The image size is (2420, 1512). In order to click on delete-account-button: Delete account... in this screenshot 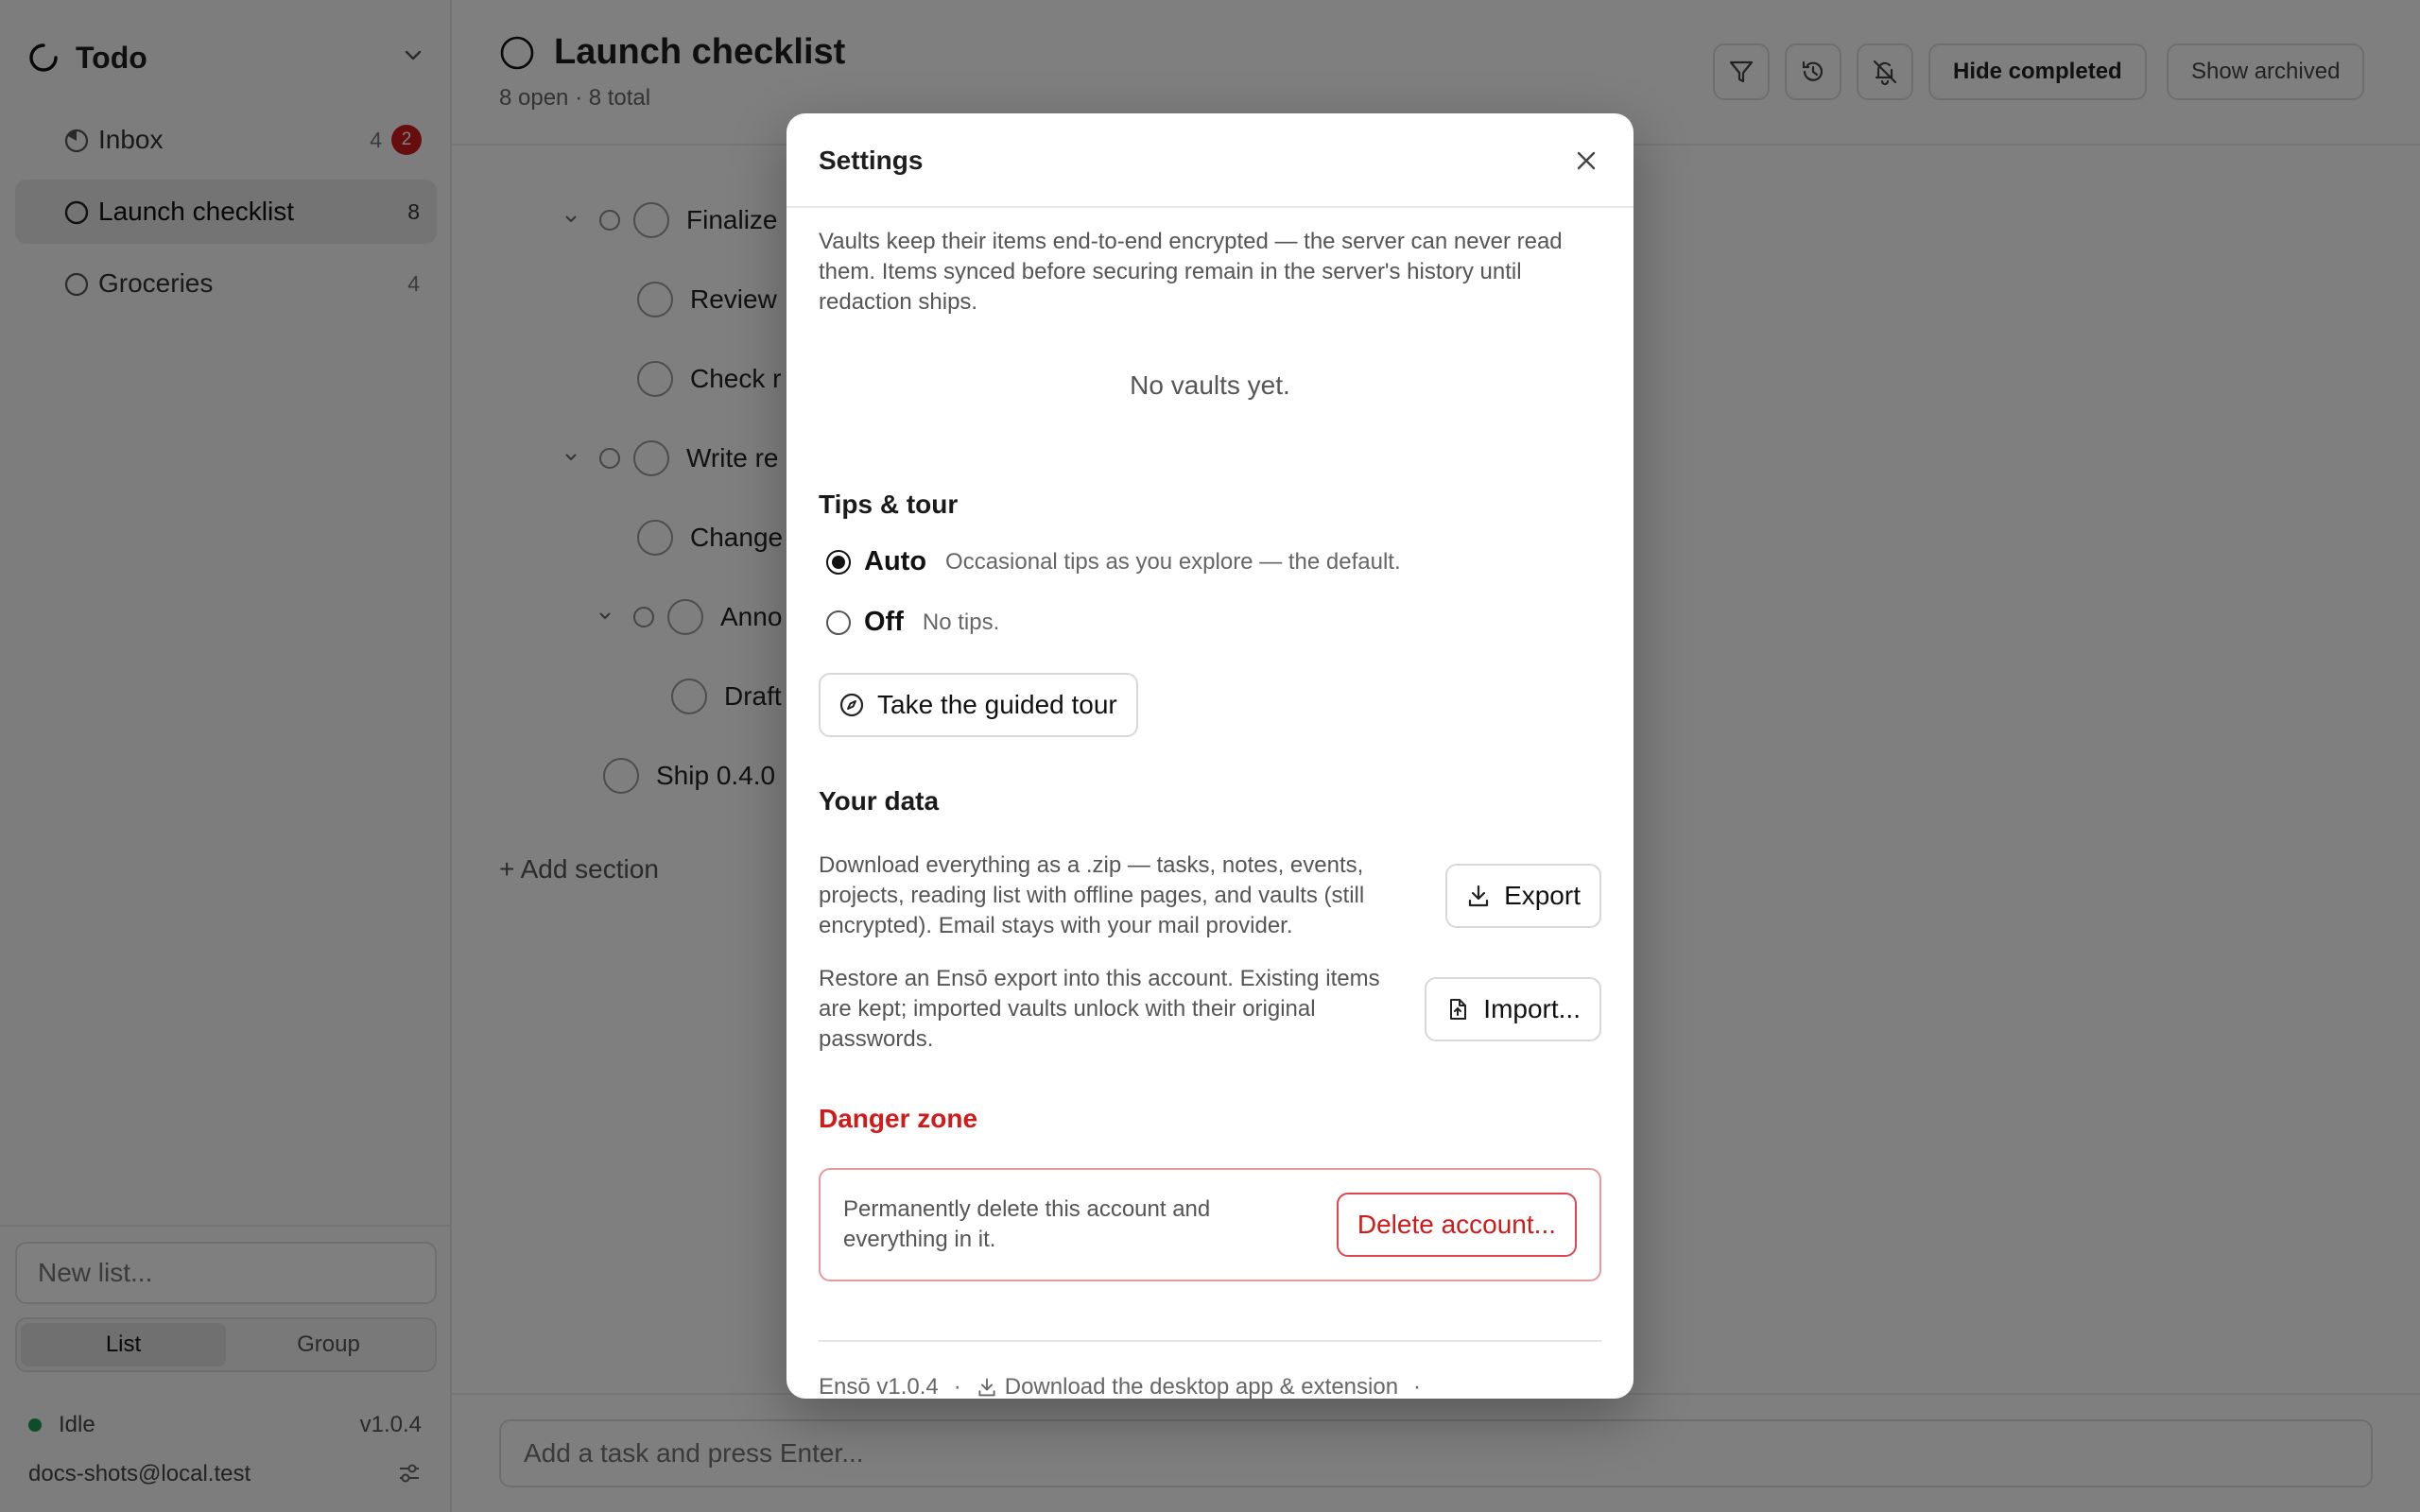, I will do `click(1456, 1225)`.